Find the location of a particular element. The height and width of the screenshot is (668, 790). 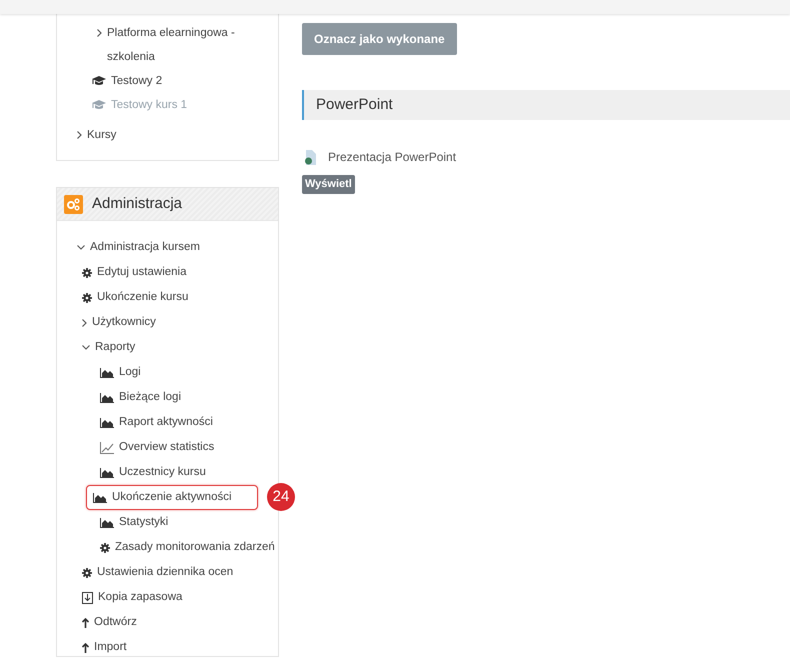

section-title: PowerPoint is located at coordinates (354, 104).